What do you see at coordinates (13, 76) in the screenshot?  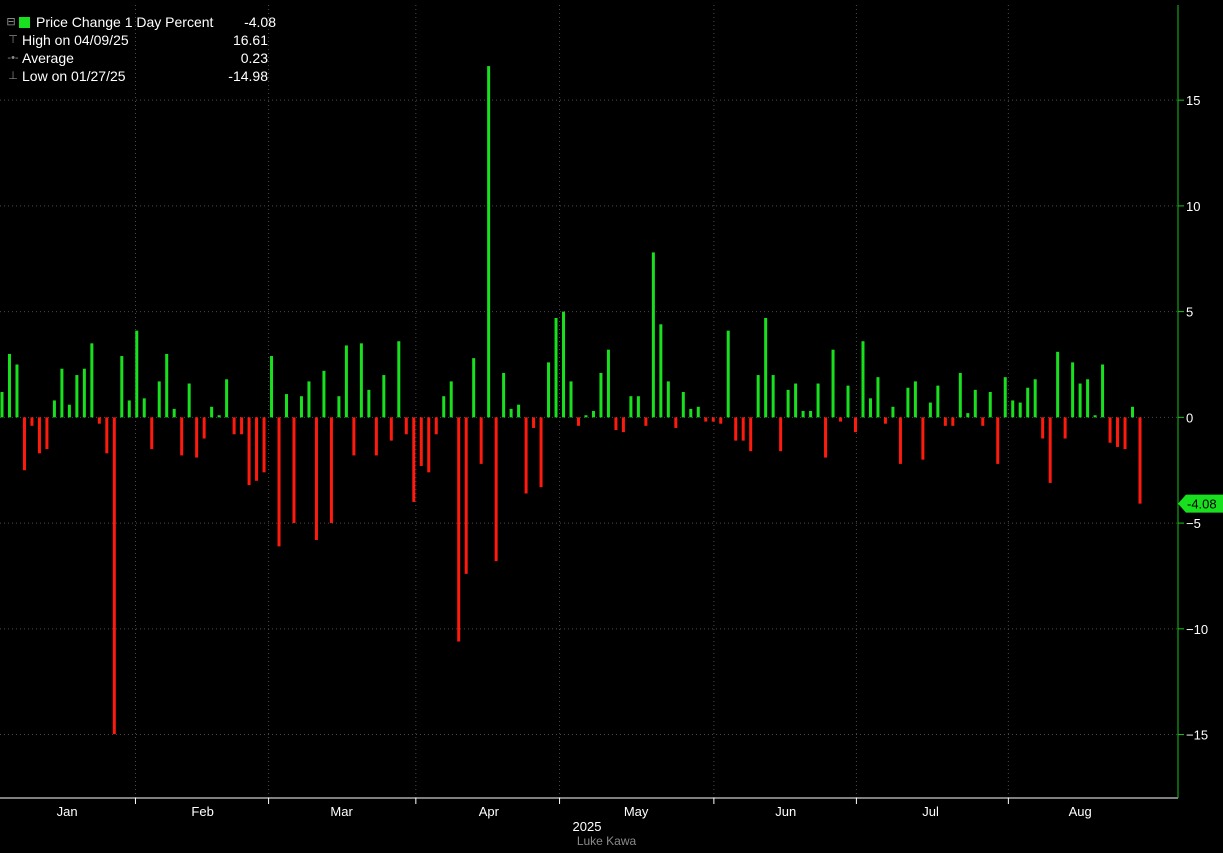 I see `low-marker-icon: ⊥` at bounding box center [13, 76].